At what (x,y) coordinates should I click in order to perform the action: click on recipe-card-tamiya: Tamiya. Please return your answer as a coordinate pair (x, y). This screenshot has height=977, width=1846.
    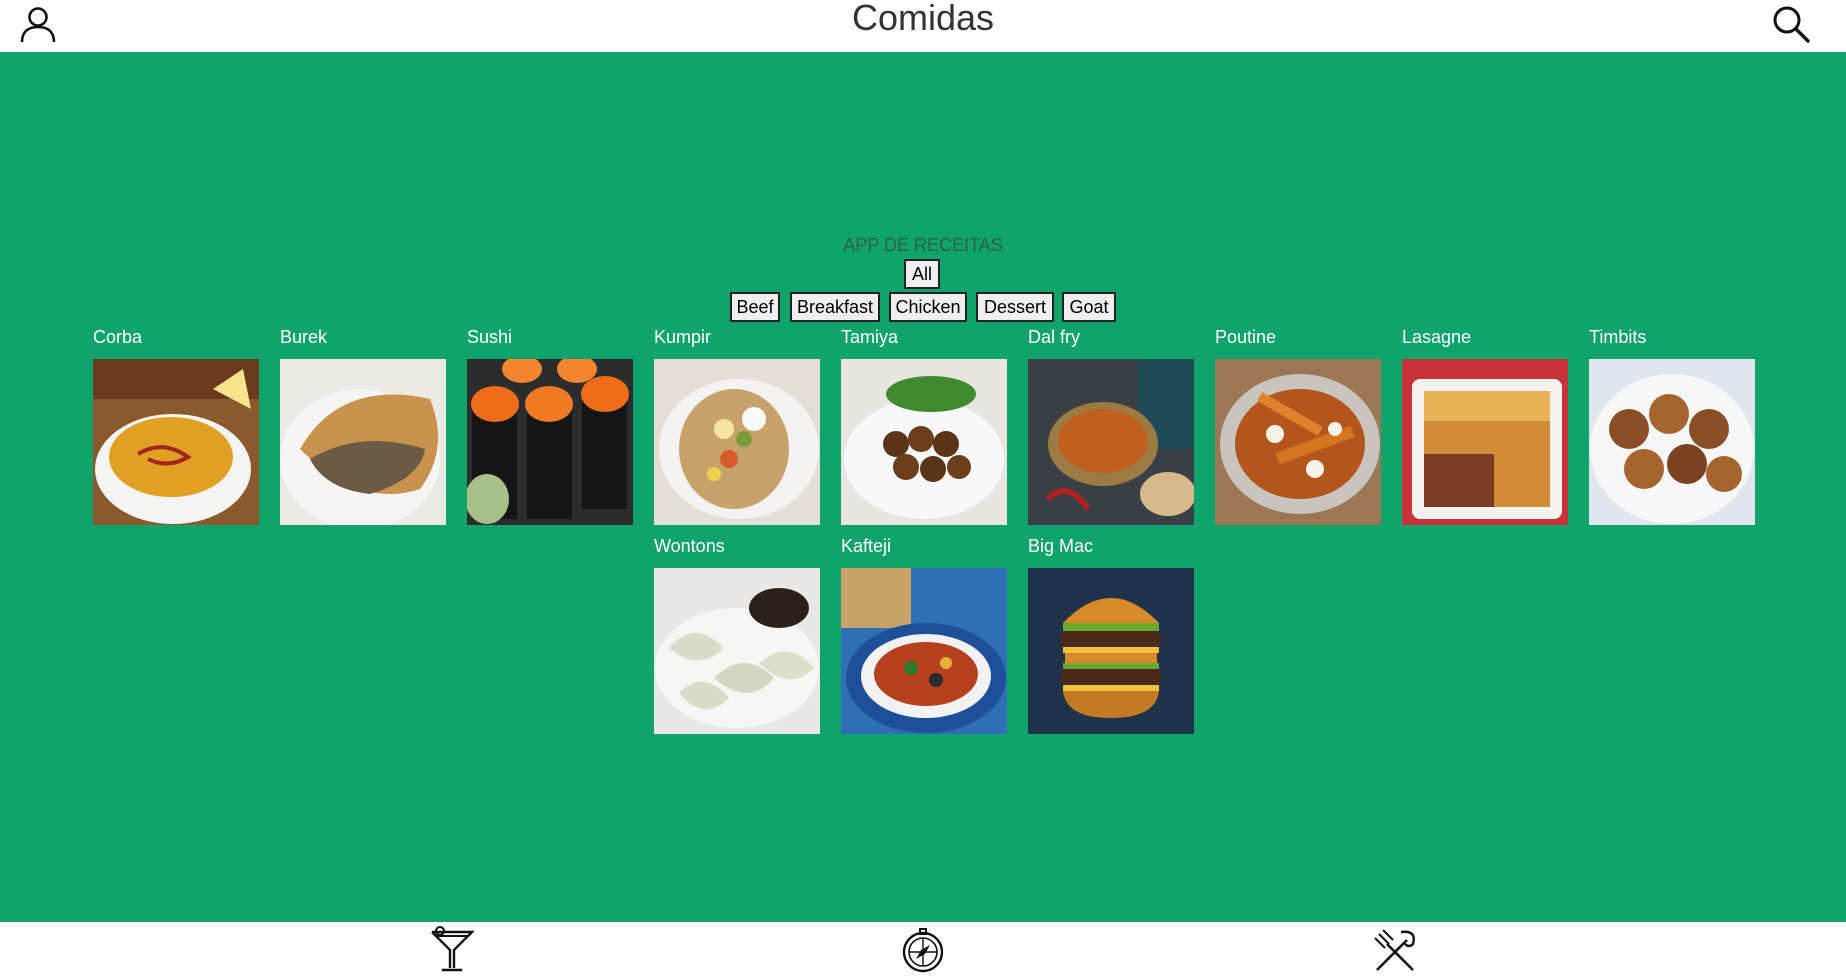
    Looking at the image, I should click on (924, 429).